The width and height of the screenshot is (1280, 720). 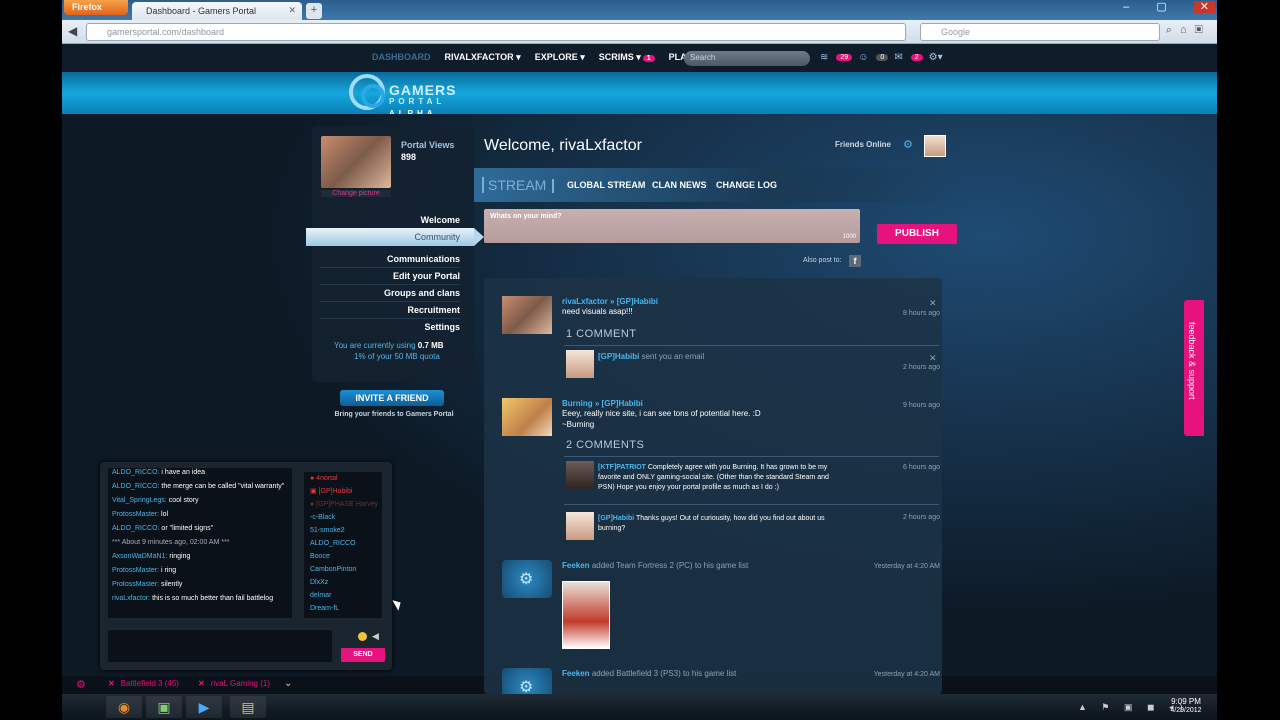 I want to click on feedback-support-tab: feedback & support, so click(x=1194, y=368).